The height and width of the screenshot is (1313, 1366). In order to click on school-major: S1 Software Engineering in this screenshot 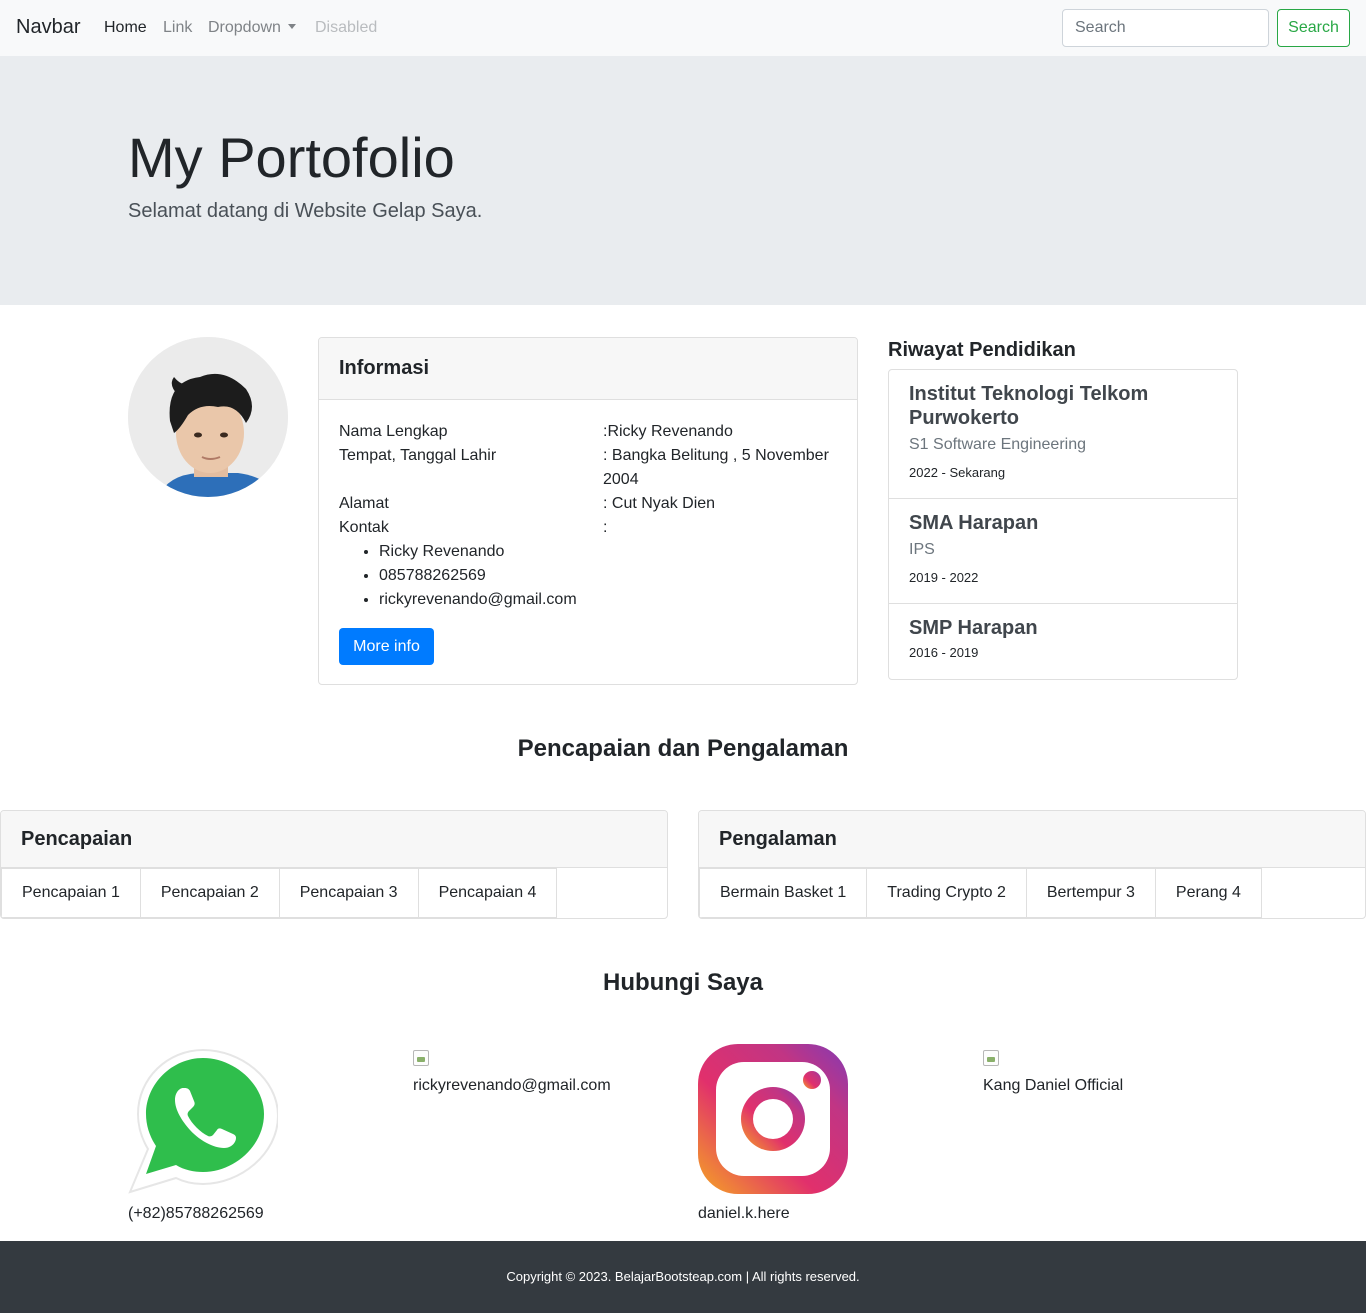, I will do `click(997, 444)`.